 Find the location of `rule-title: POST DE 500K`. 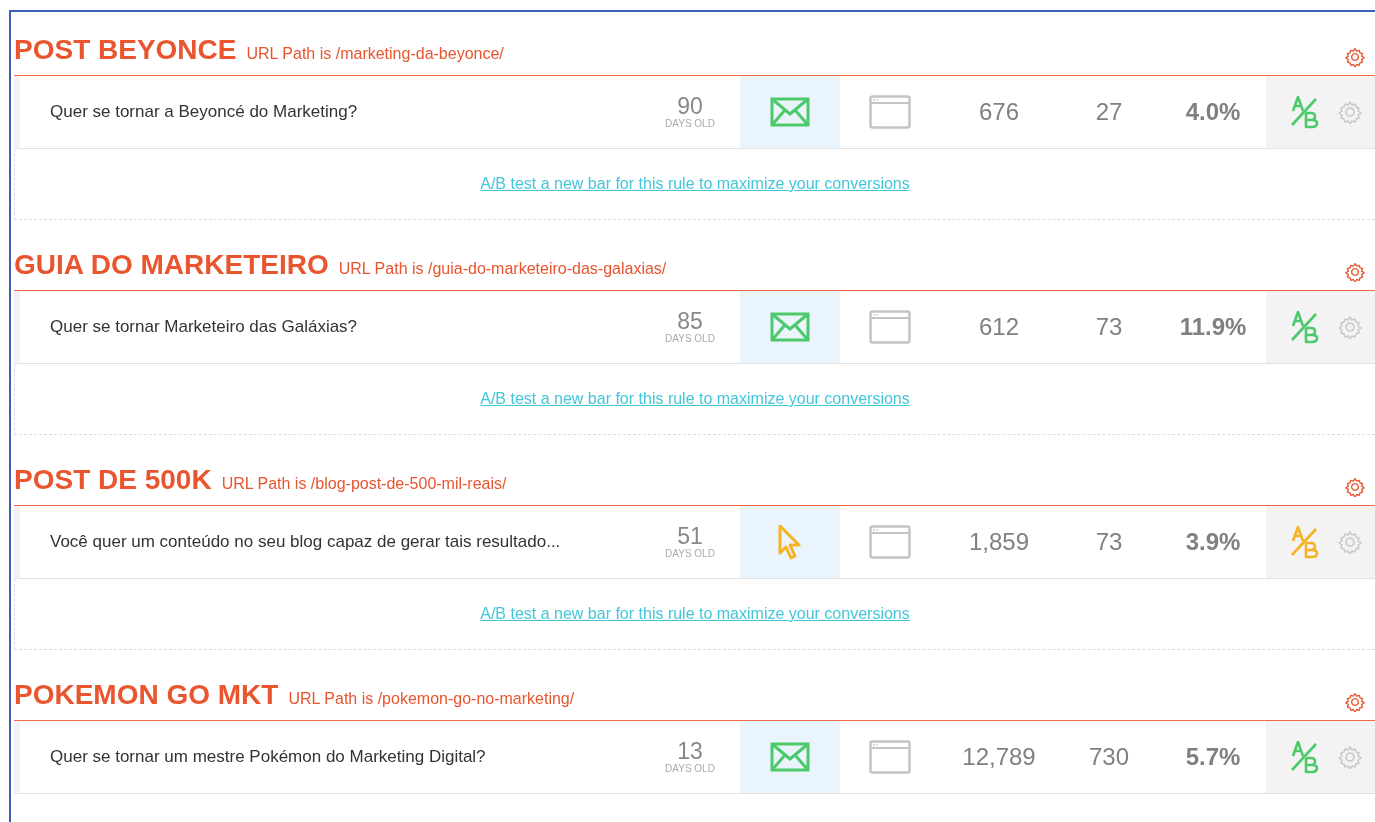

rule-title: POST DE 500K is located at coordinates (113, 480).